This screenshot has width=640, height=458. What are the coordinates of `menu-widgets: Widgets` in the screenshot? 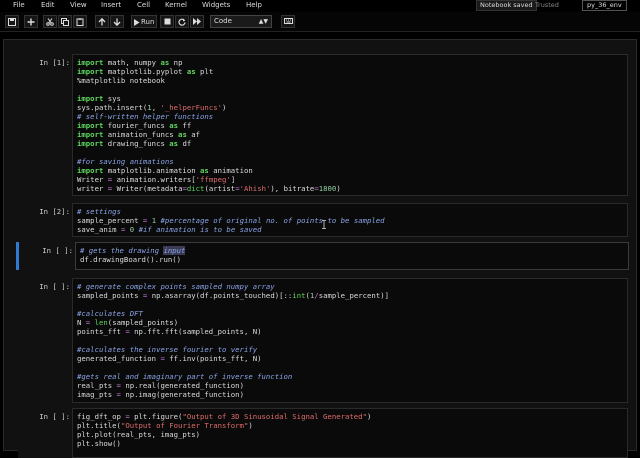 It's located at (216, 5).